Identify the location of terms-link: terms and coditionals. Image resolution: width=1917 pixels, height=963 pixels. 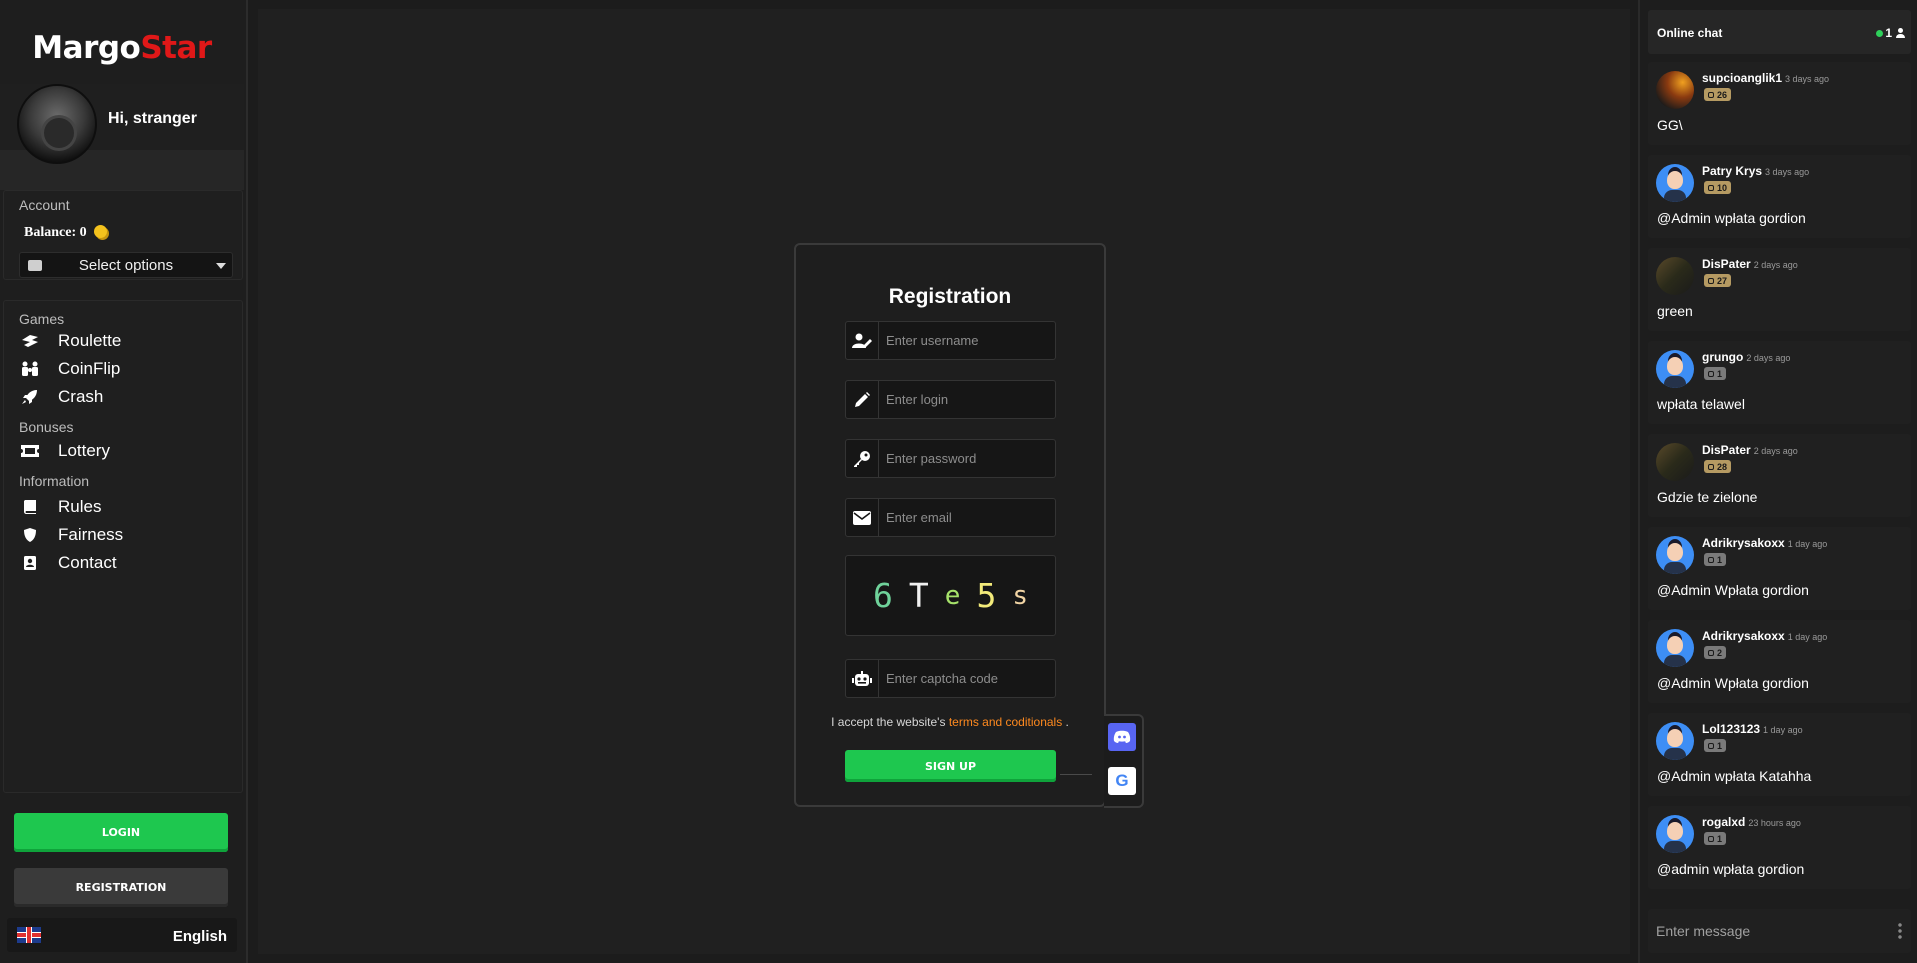
(1005, 722).